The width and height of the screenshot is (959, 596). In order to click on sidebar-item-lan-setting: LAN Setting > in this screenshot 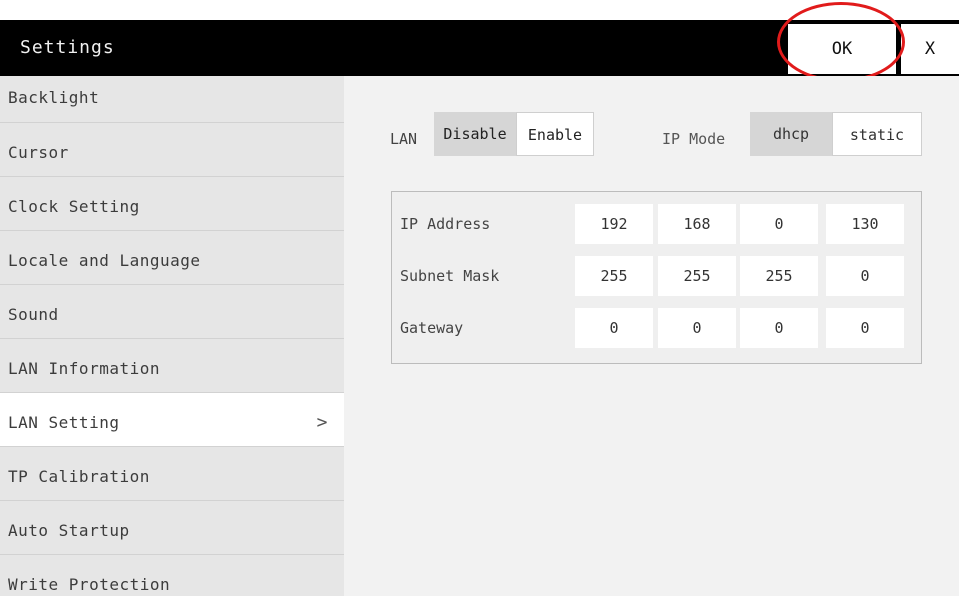, I will do `click(172, 420)`.